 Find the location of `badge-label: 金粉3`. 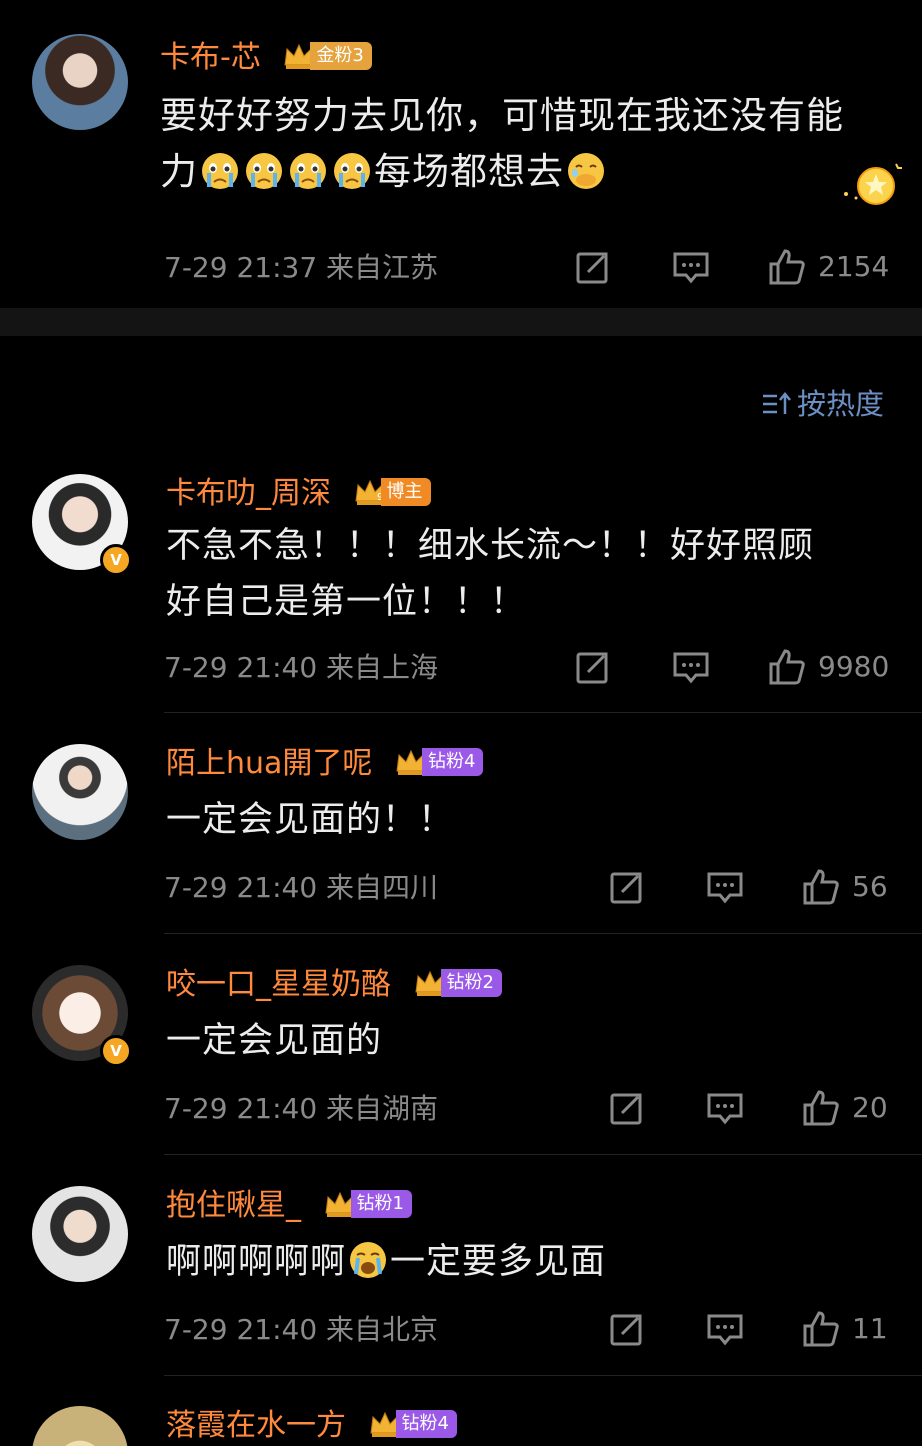

badge-label: 金粉3 is located at coordinates (341, 55).